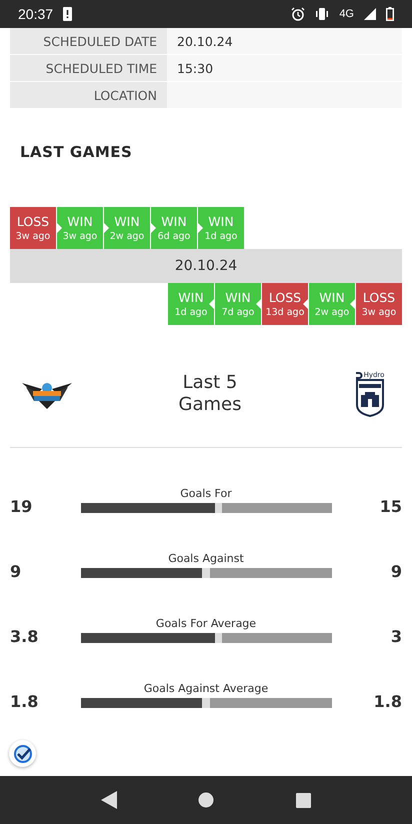 Image resolution: width=412 pixels, height=824 pixels. Describe the element at coordinates (298, 14) in the screenshot. I see `alarm-icon` at that location.